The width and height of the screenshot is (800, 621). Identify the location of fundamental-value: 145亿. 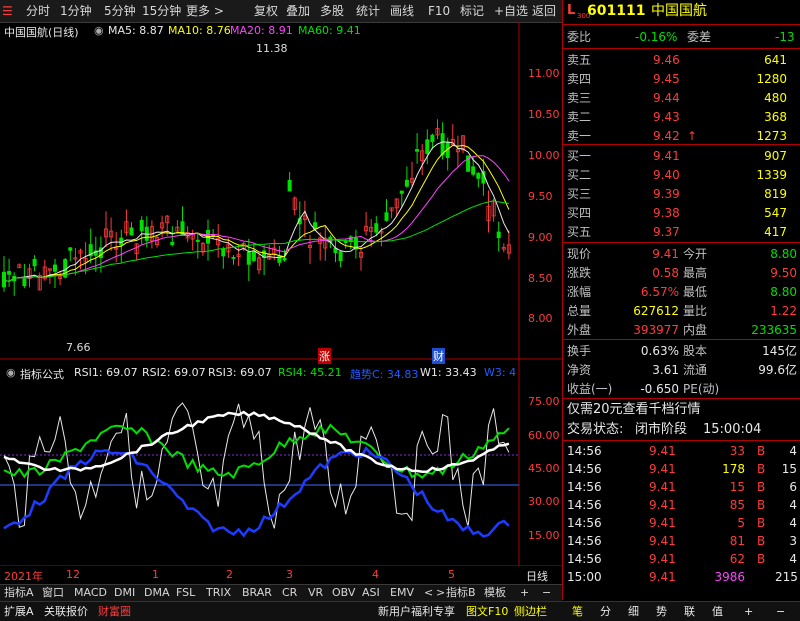
(779, 351).